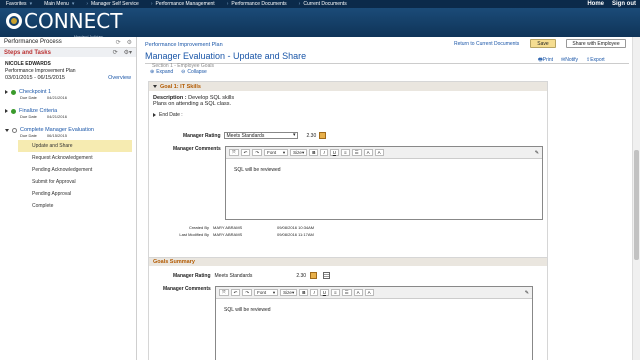 Image resolution: width=640 pixels, height=360 pixels. I want to click on comment-text: SQL will be reviewed, so click(384, 170).